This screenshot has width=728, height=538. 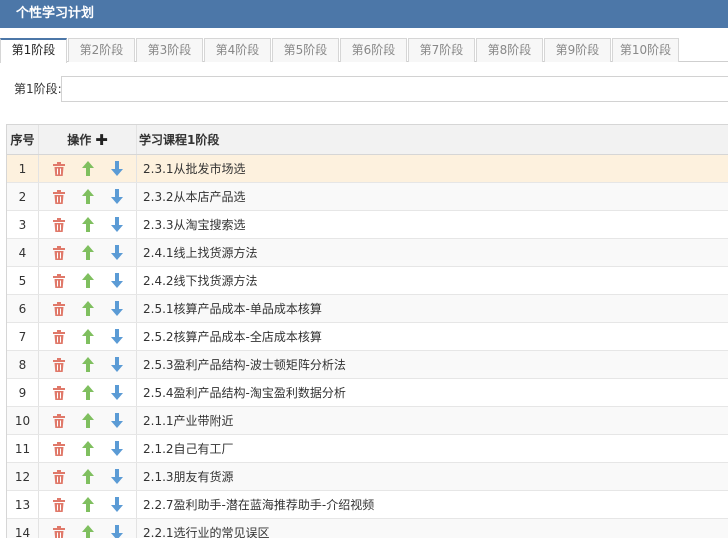 I want to click on tab-stage-1: 第1阶段, so click(x=33, y=50).